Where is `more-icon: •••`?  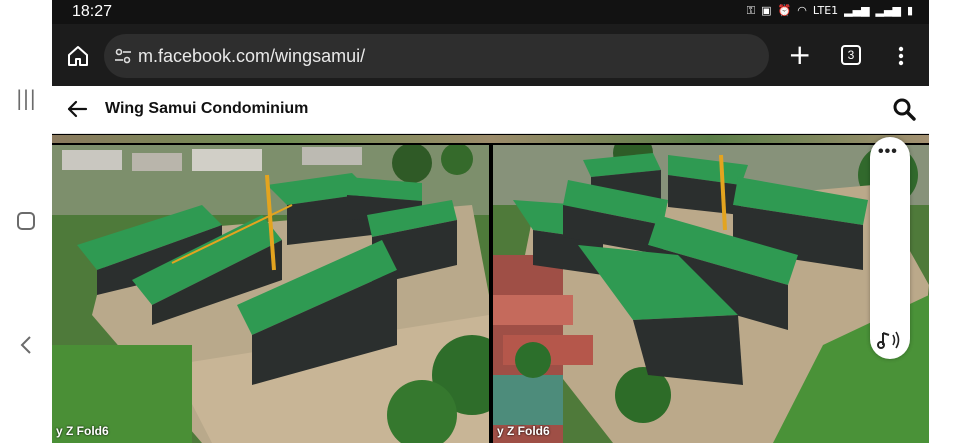 more-icon: ••• is located at coordinates (888, 152).